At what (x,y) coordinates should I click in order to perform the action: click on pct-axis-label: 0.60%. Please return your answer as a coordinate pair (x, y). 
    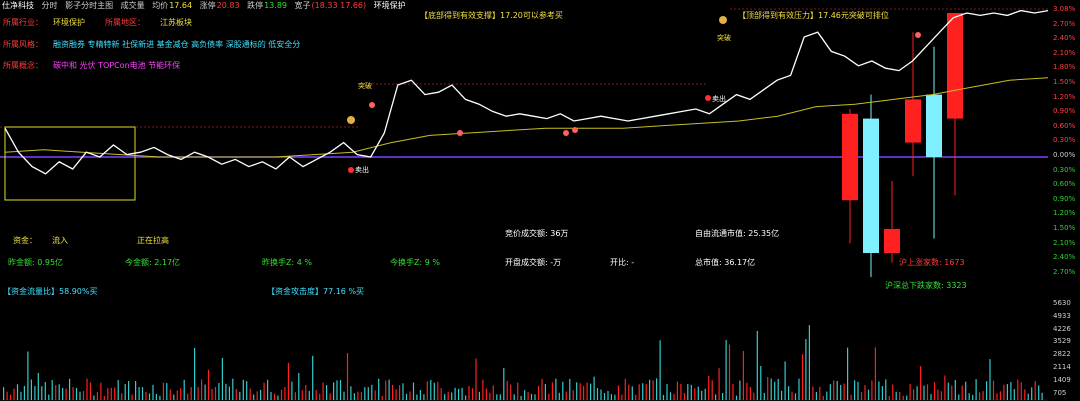
    Looking at the image, I should click on (1064, 125).